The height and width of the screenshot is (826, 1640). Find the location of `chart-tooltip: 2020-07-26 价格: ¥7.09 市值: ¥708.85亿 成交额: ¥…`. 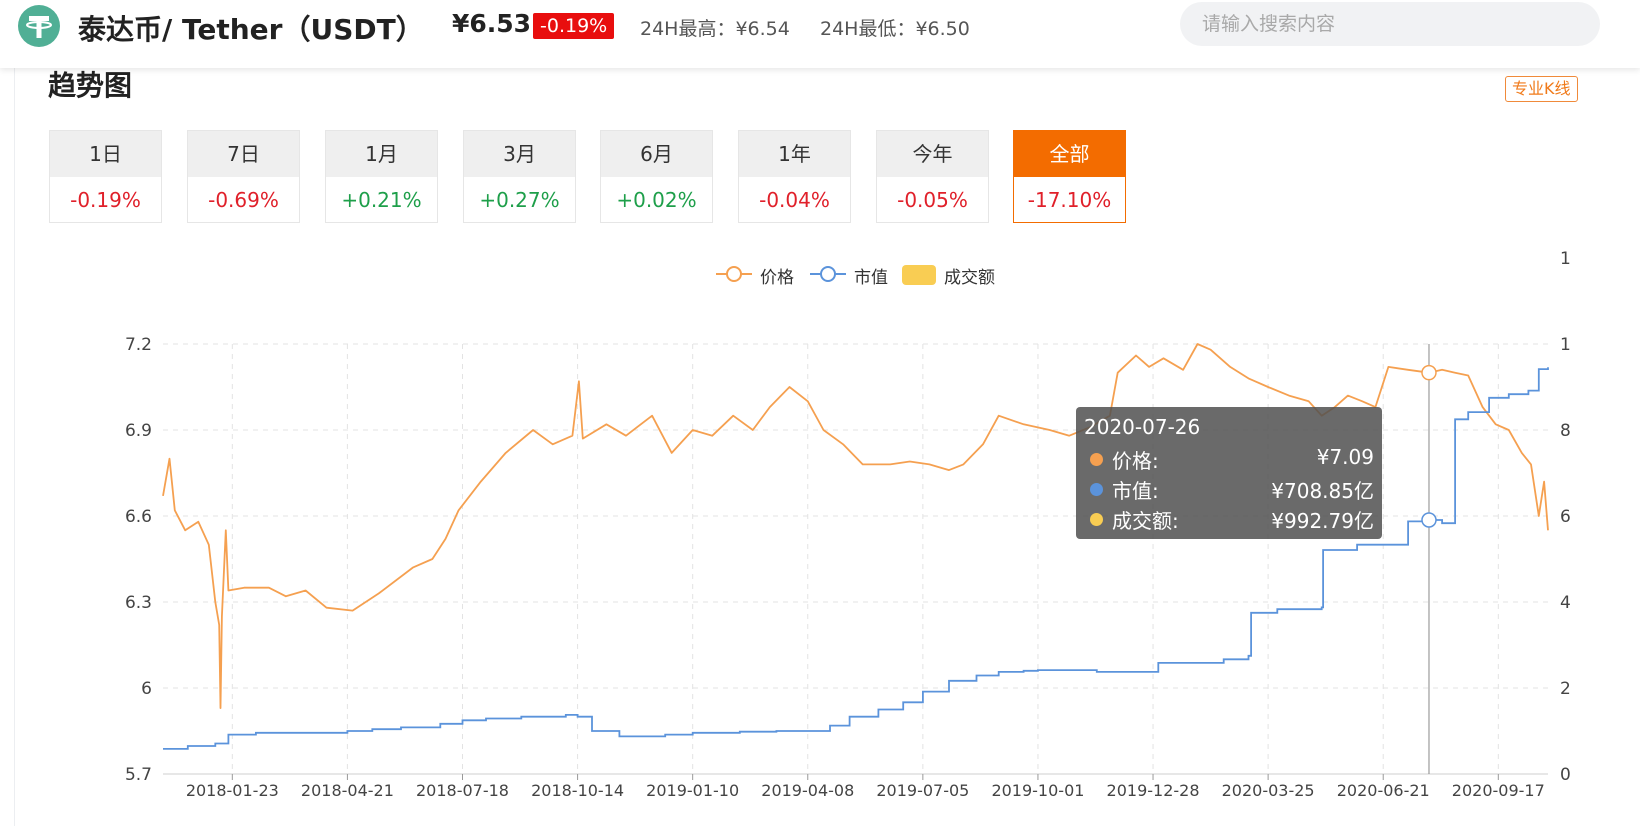

chart-tooltip: 2020-07-26 价格: ¥7.09 市值: ¥708.85亿 成交额: ¥… is located at coordinates (1229, 473).